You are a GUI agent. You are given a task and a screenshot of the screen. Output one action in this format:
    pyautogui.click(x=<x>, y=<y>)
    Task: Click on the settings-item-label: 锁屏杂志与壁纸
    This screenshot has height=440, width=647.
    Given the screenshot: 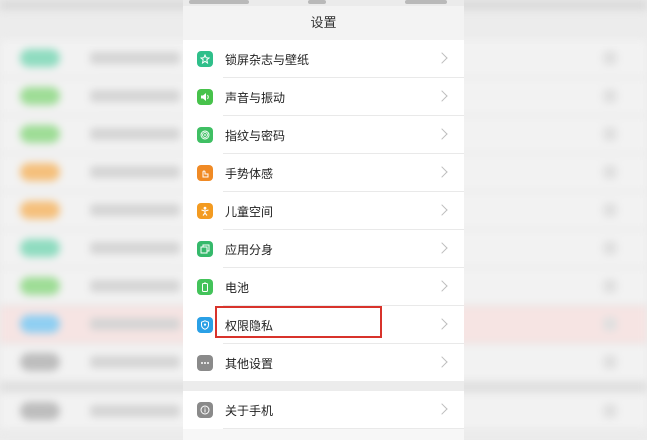 What is the action you would take?
    pyautogui.click(x=267, y=60)
    